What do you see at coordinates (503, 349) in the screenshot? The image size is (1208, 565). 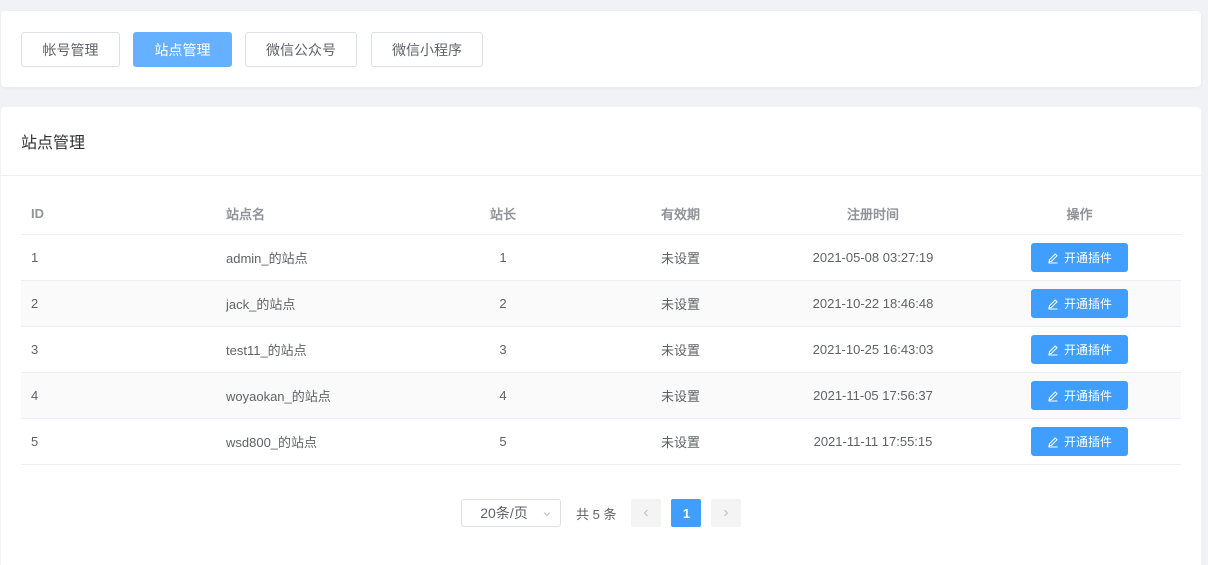 I see `cell-owner: 3` at bounding box center [503, 349].